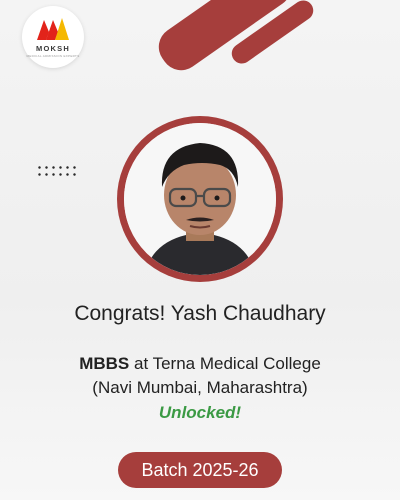 This screenshot has height=500, width=400. What do you see at coordinates (104, 363) in the screenshot?
I see `course-name: MBBS` at bounding box center [104, 363].